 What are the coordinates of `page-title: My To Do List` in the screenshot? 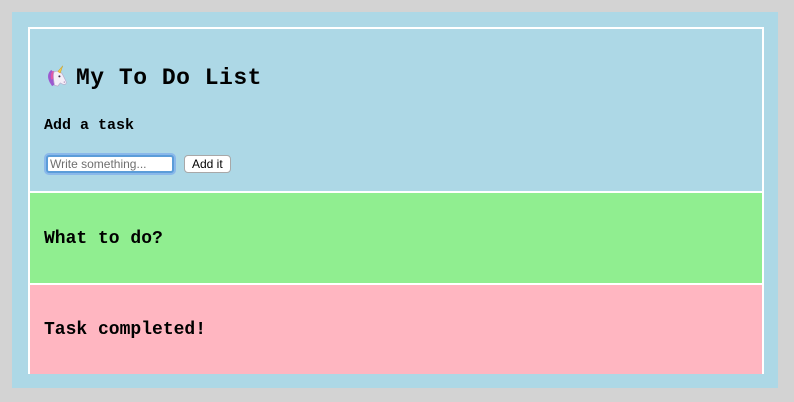 It's located at (169, 78).